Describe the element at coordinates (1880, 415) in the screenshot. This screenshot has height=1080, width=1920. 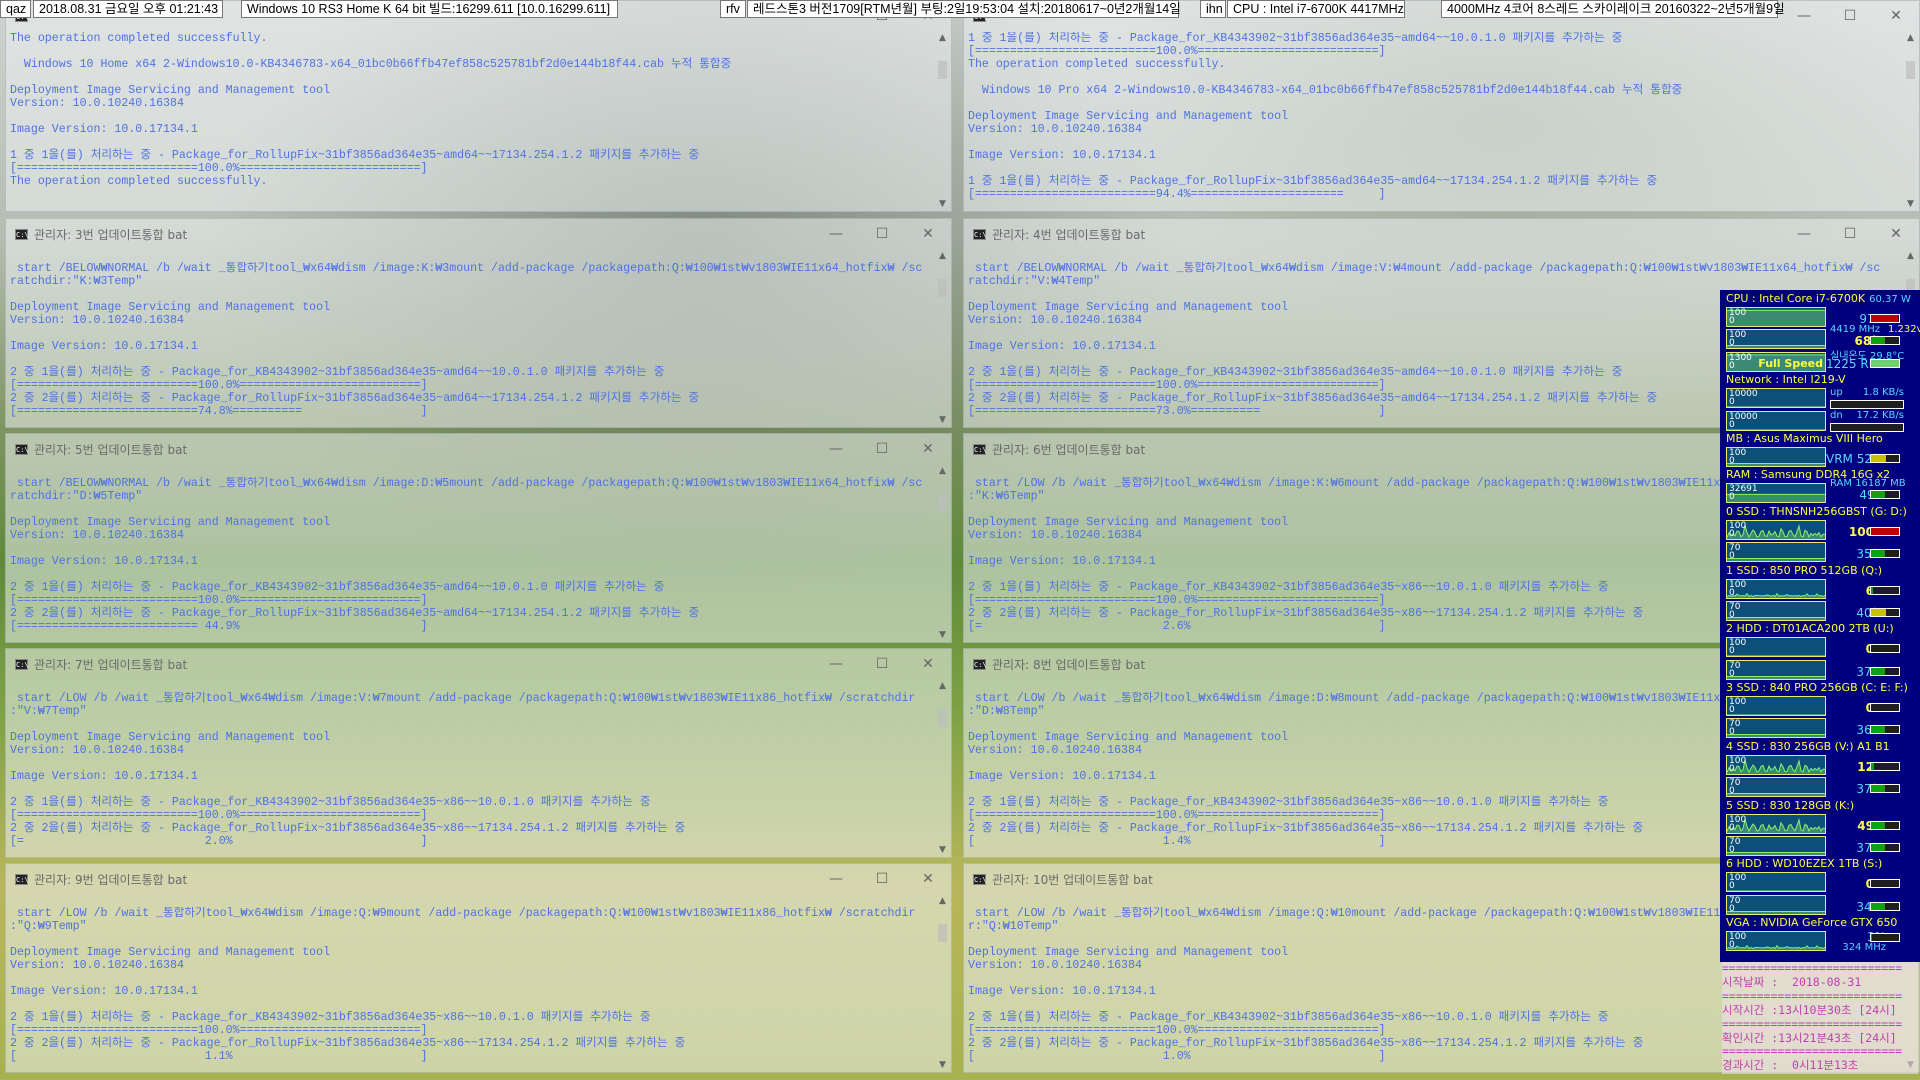
I see `network-rate: 17.2 KB/s` at that location.